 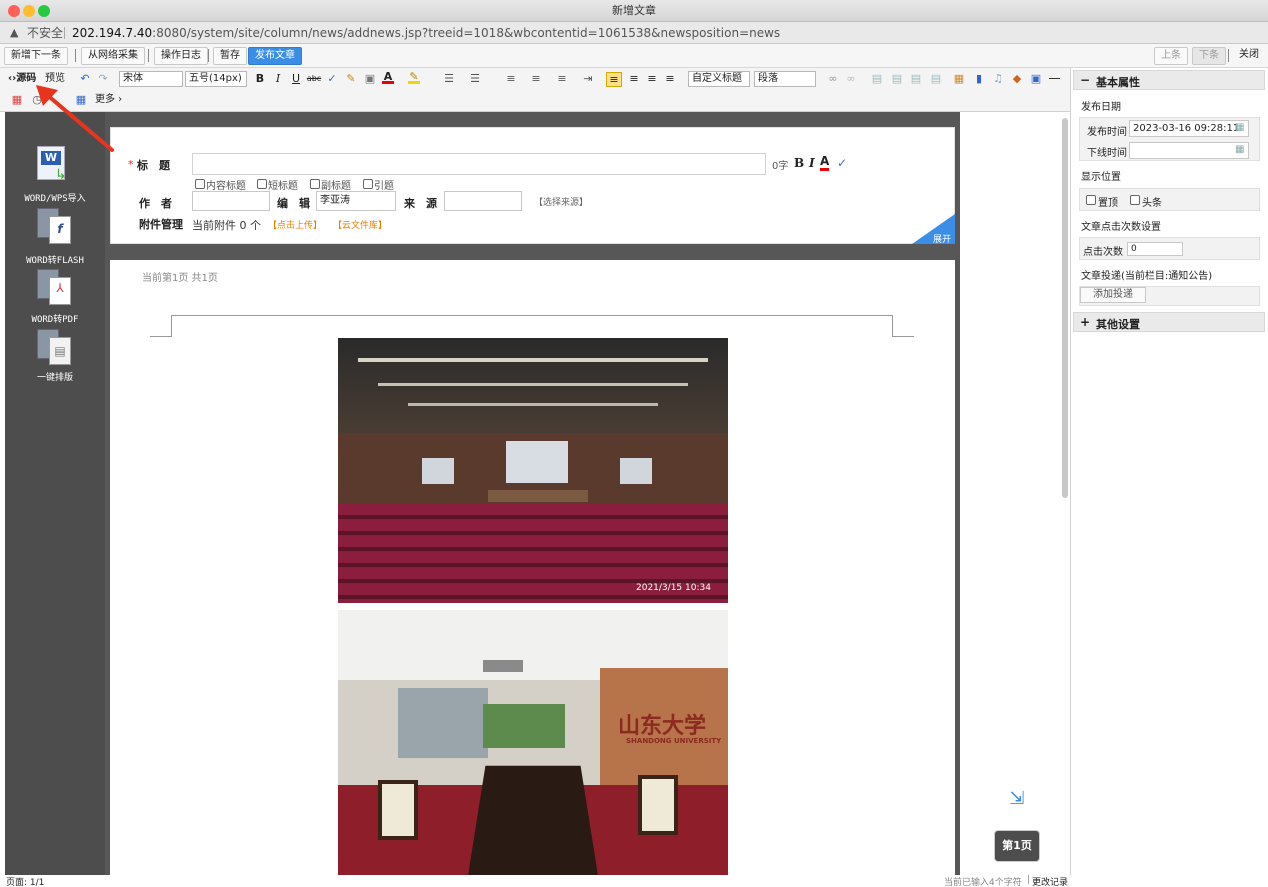 I want to click on source-input, so click(x=483, y=201).